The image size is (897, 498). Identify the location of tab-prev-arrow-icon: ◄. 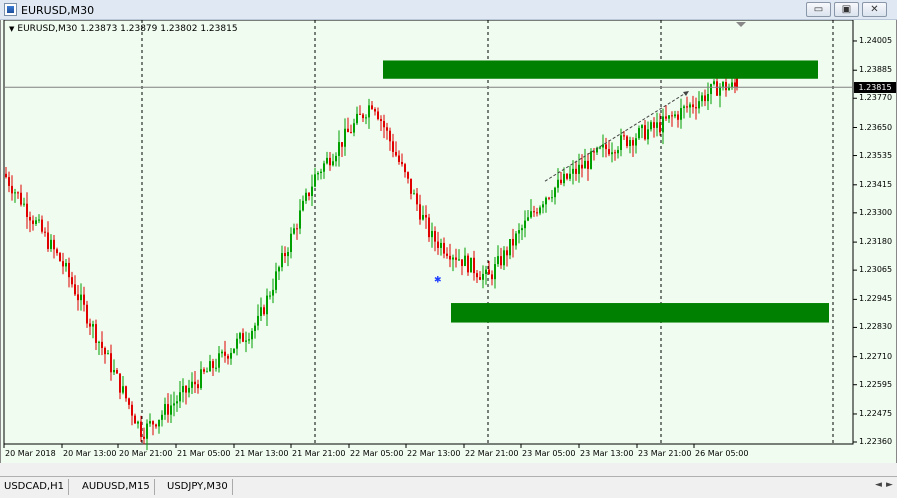
(878, 485).